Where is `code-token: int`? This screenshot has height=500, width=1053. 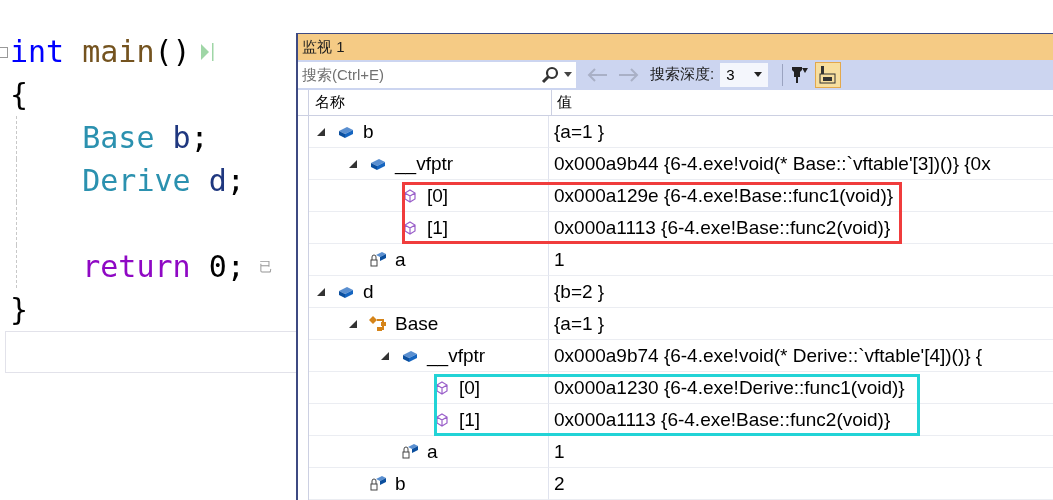 code-token: int is located at coordinates (37, 52).